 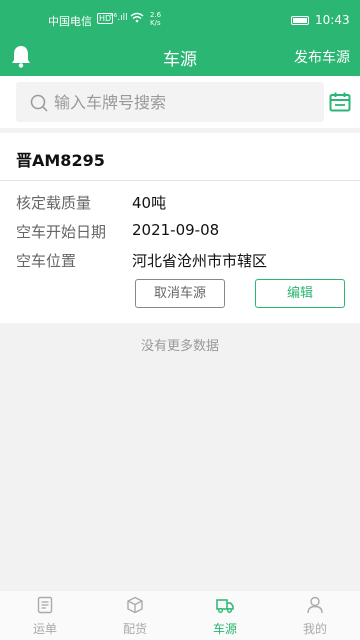 What do you see at coordinates (180, 180) in the screenshot?
I see `card-divider` at bounding box center [180, 180].